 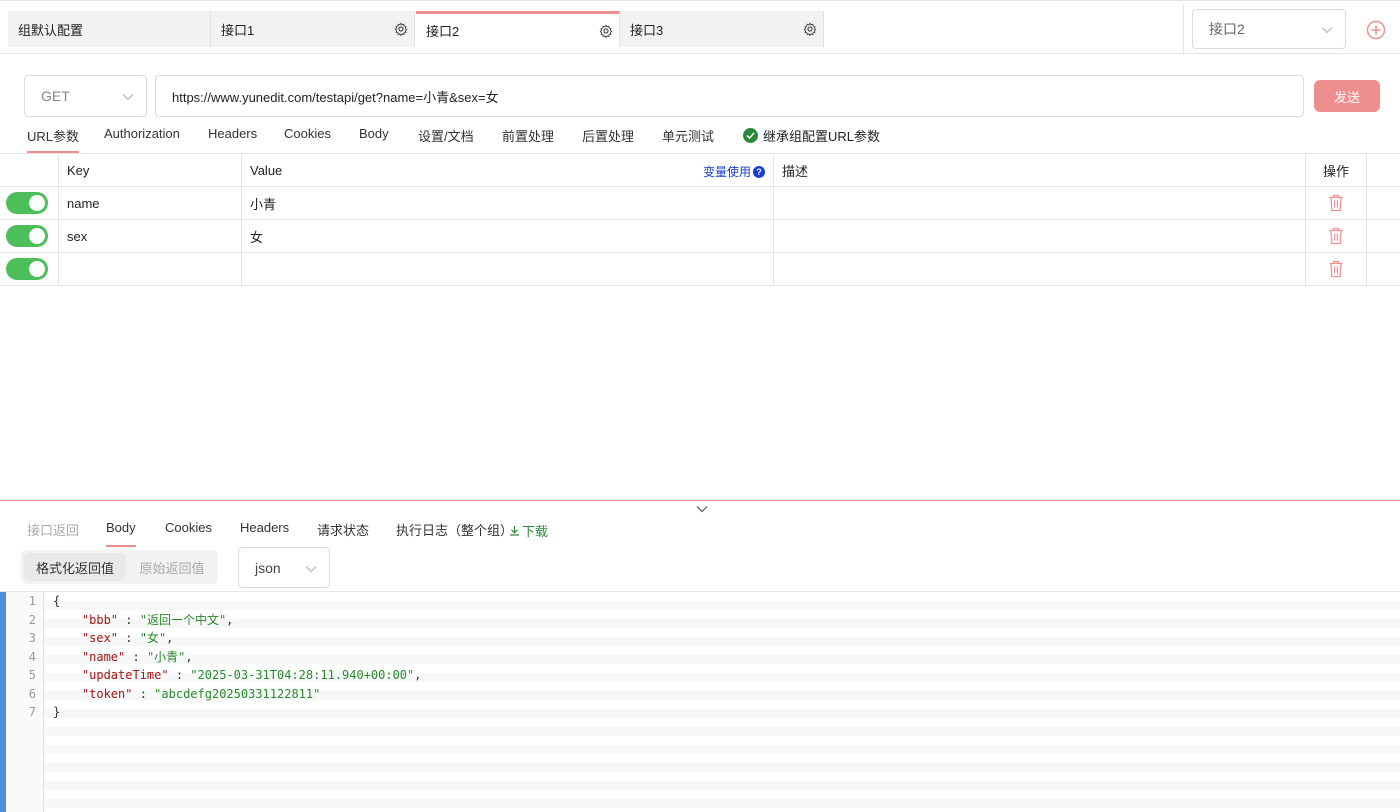 I want to click on method-select: GET, so click(x=85, y=96).